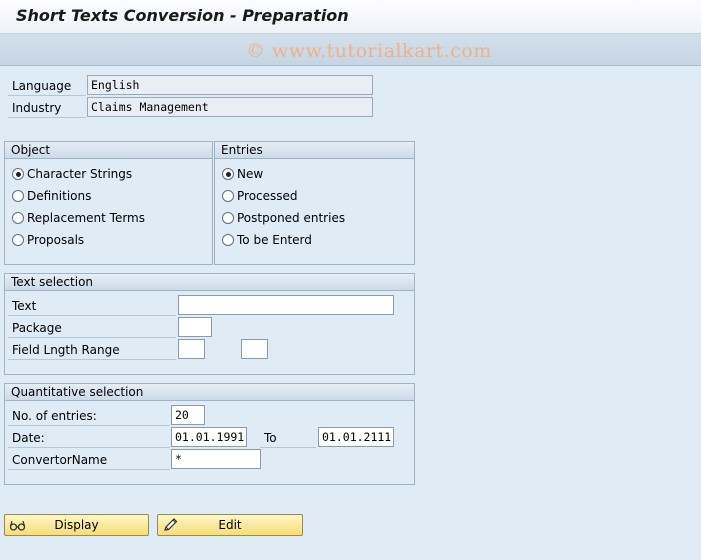 The height and width of the screenshot is (560, 701). I want to click on object-radio-character-strings: Character Strings, so click(72, 174).